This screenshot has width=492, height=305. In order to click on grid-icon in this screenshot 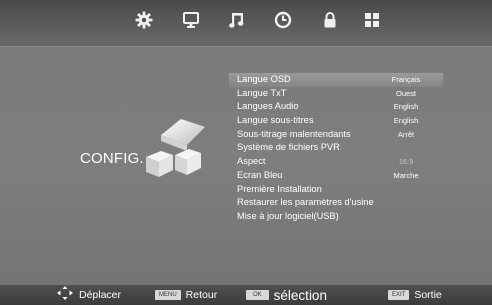, I will do `click(372, 22)`.